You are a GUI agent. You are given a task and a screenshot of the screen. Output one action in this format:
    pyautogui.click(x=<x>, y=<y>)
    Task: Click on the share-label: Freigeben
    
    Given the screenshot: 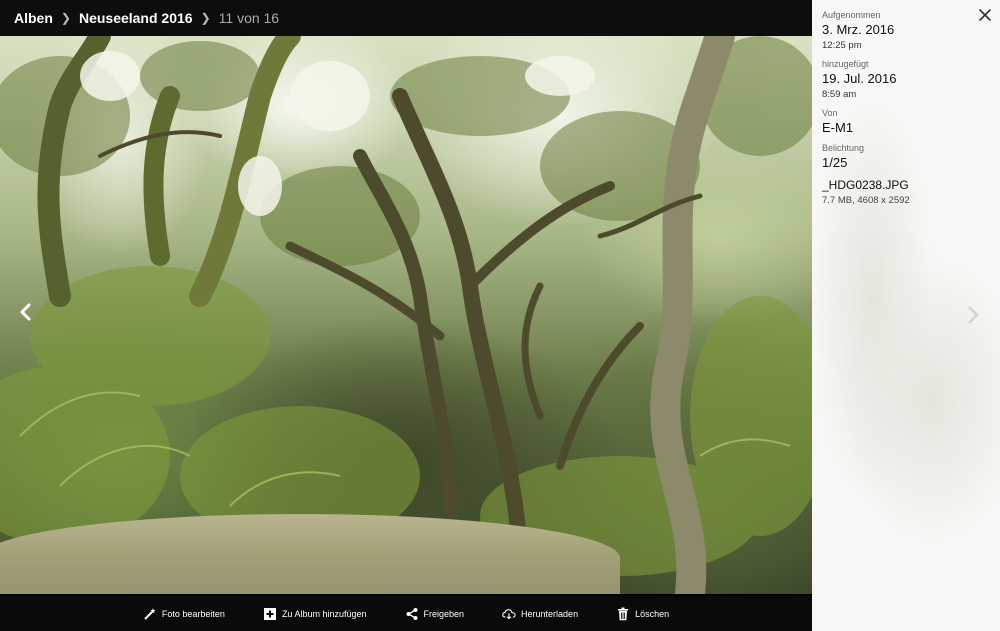 What is the action you would take?
    pyautogui.click(x=444, y=613)
    